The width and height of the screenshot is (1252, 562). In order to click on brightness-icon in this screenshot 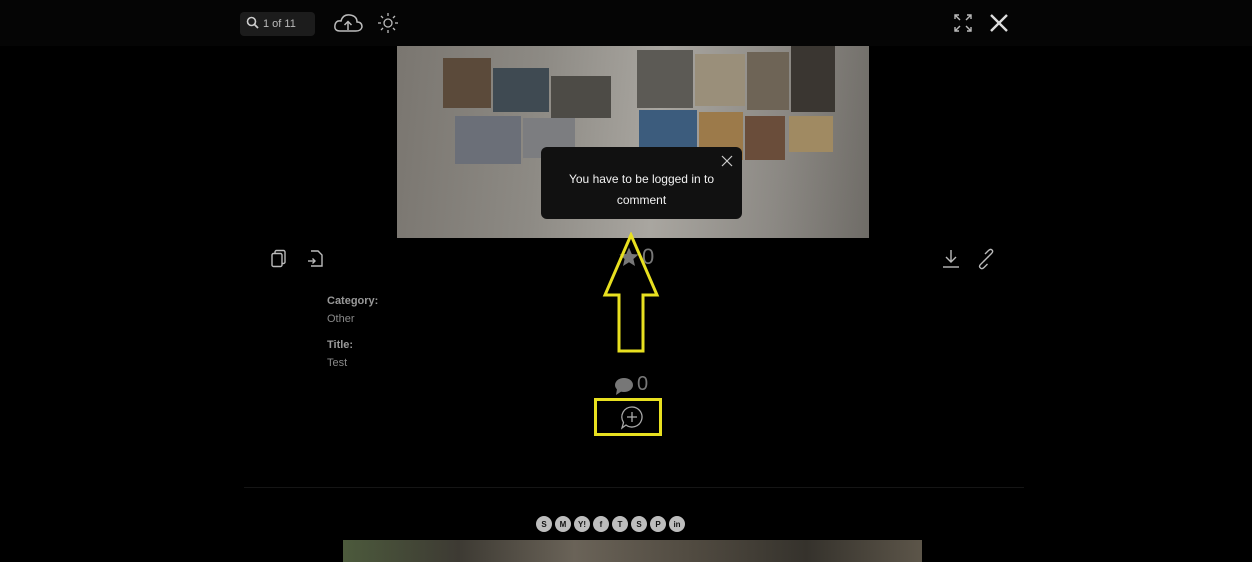, I will do `click(388, 23)`.